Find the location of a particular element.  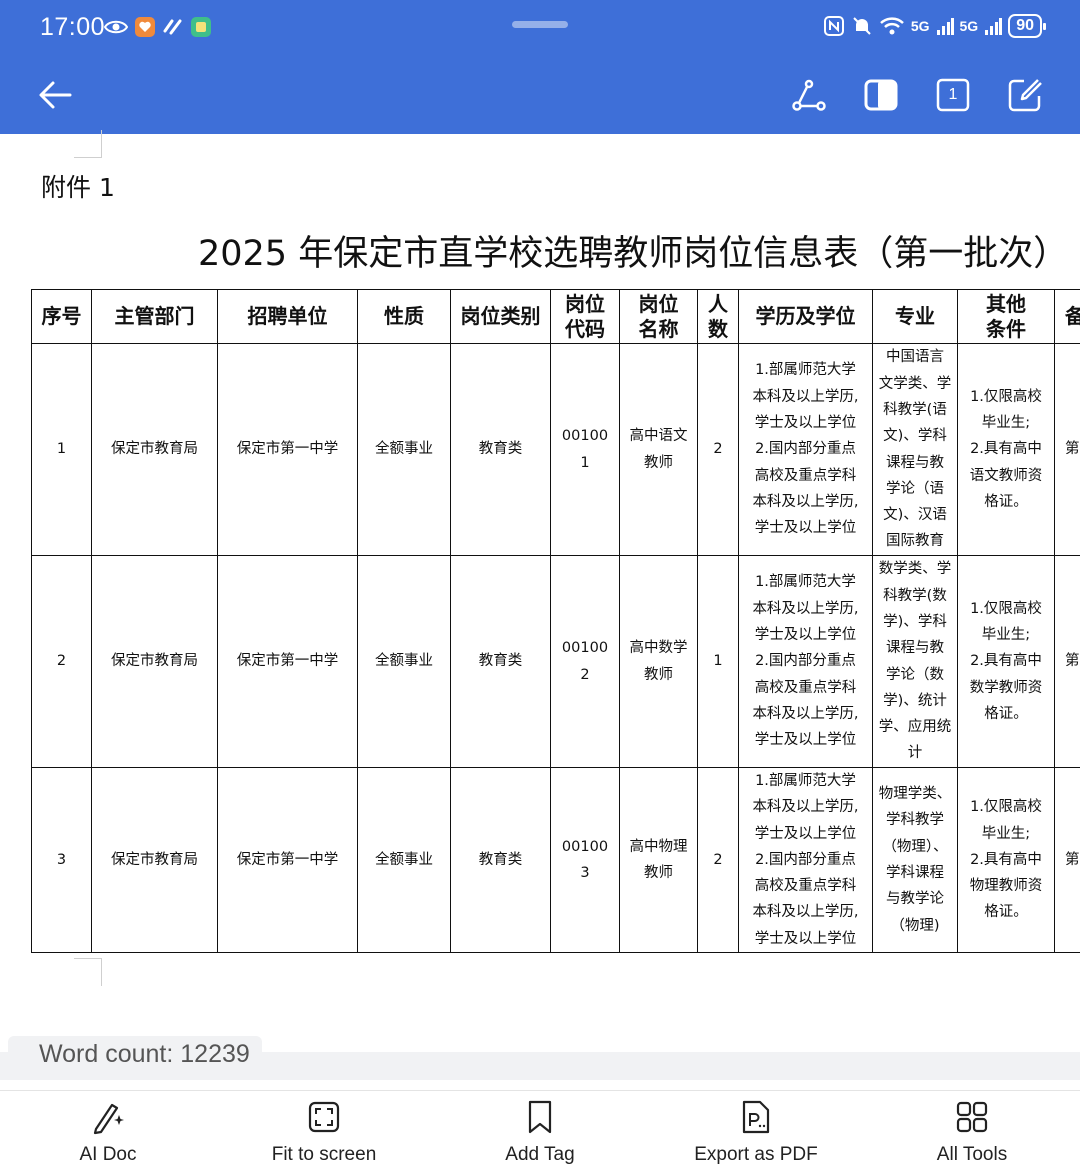

header-seq: 序号 is located at coordinates (61, 316).